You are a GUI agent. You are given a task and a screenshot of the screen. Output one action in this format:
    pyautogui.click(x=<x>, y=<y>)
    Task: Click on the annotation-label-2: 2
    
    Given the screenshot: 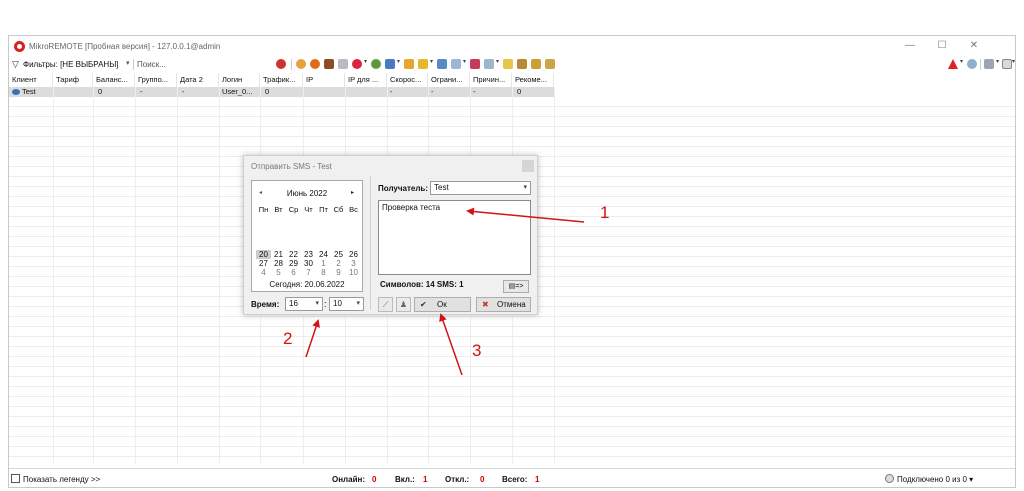 What is the action you would take?
    pyautogui.click(x=288, y=338)
    